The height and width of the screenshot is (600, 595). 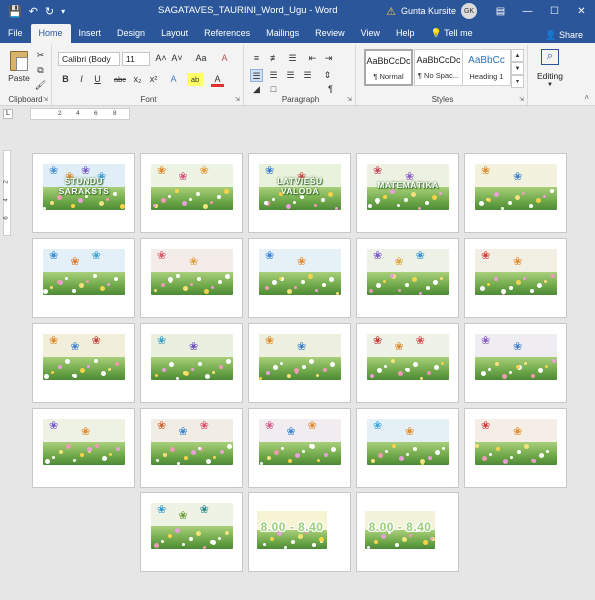 What do you see at coordinates (81, 79) in the screenshot?
I see `italic-button: I` at bounding box center [81, 79].